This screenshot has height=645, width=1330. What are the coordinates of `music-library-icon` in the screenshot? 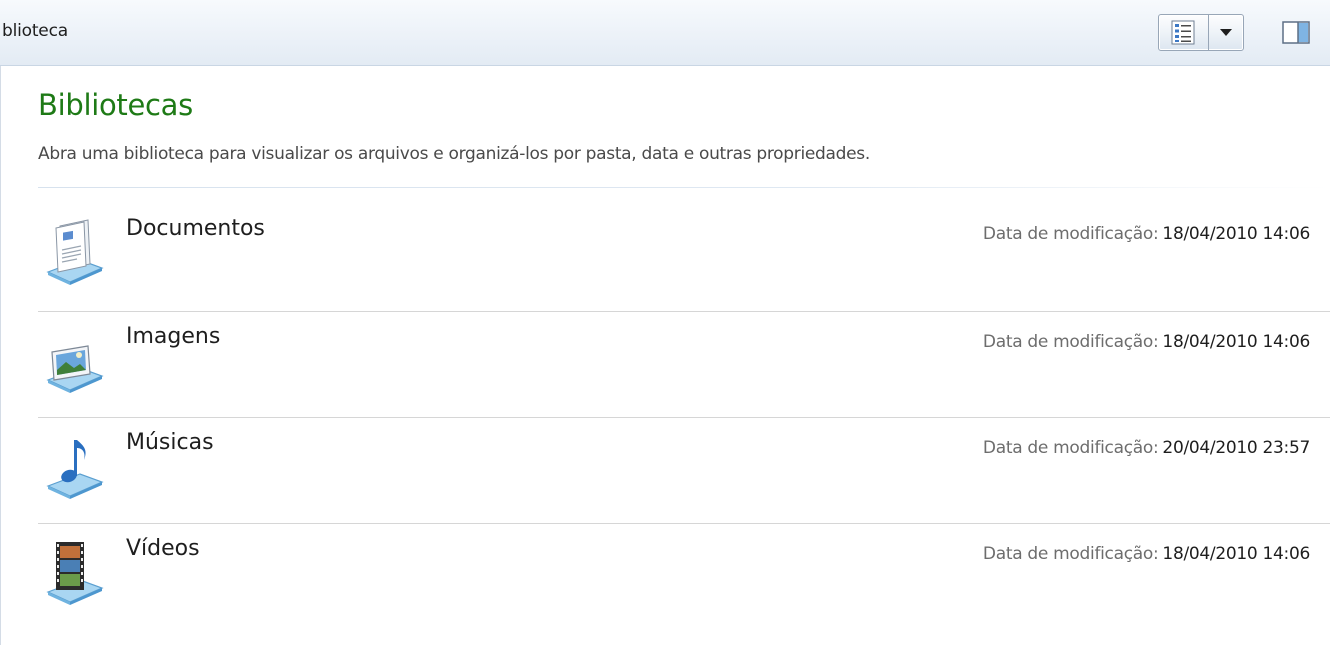 It's located at (75, 469).